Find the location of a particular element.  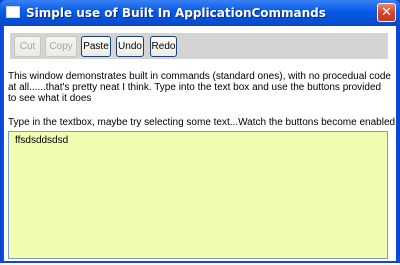

close-button: ✕ is located at coordinates (386, 12).